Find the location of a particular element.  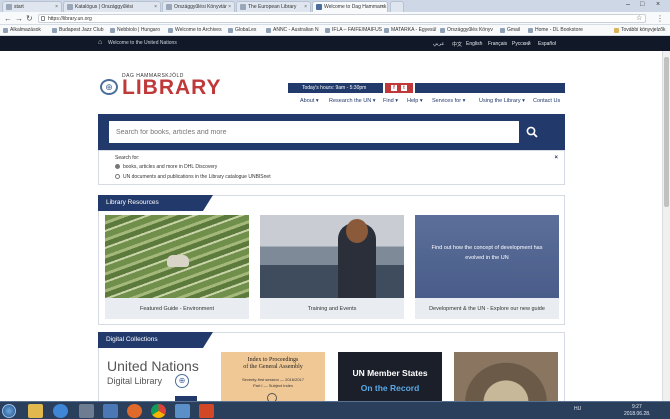

nav-label: Services for is located at coordinates (447, 101).